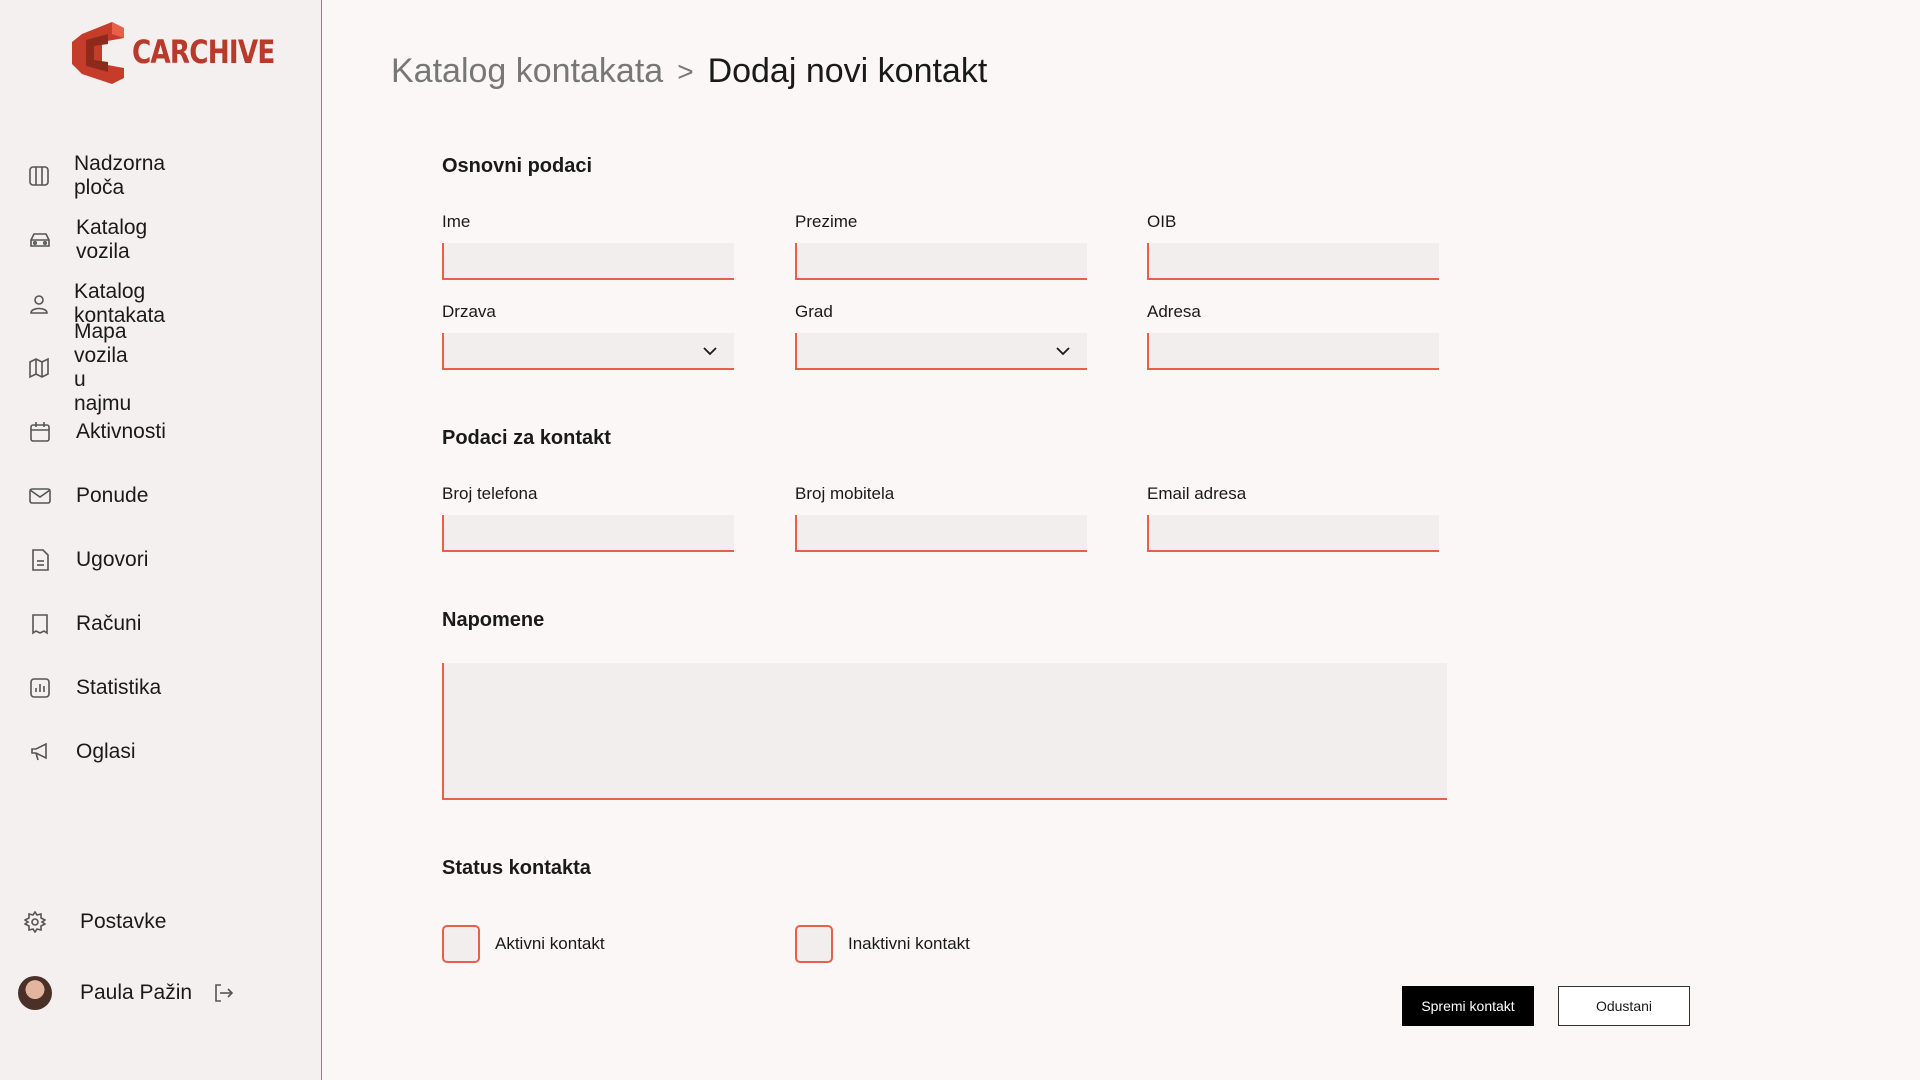 The width and height of the screenshot is (1920, 1080). Describe the element at coordinates (106, 751) in the screenshot. I see `sidebar-item-label: Oglasi` at that location.